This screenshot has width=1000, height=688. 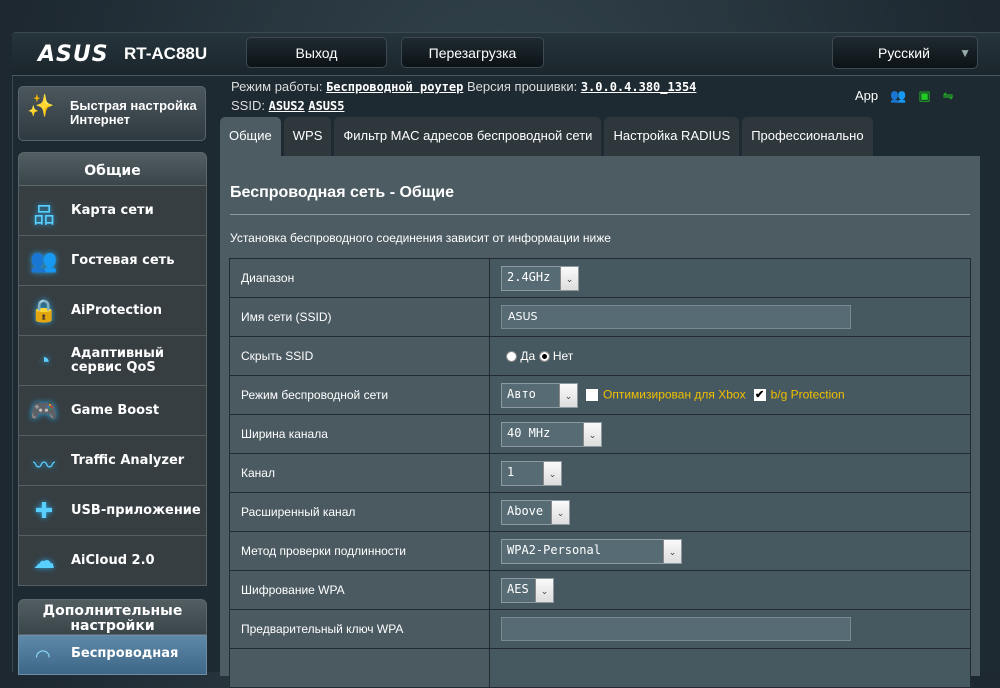 What do you see at coordinates (394, 87) in the screenshot?
I see `mode-link: Беспроводной роутер` at bounding box center [394, 87].